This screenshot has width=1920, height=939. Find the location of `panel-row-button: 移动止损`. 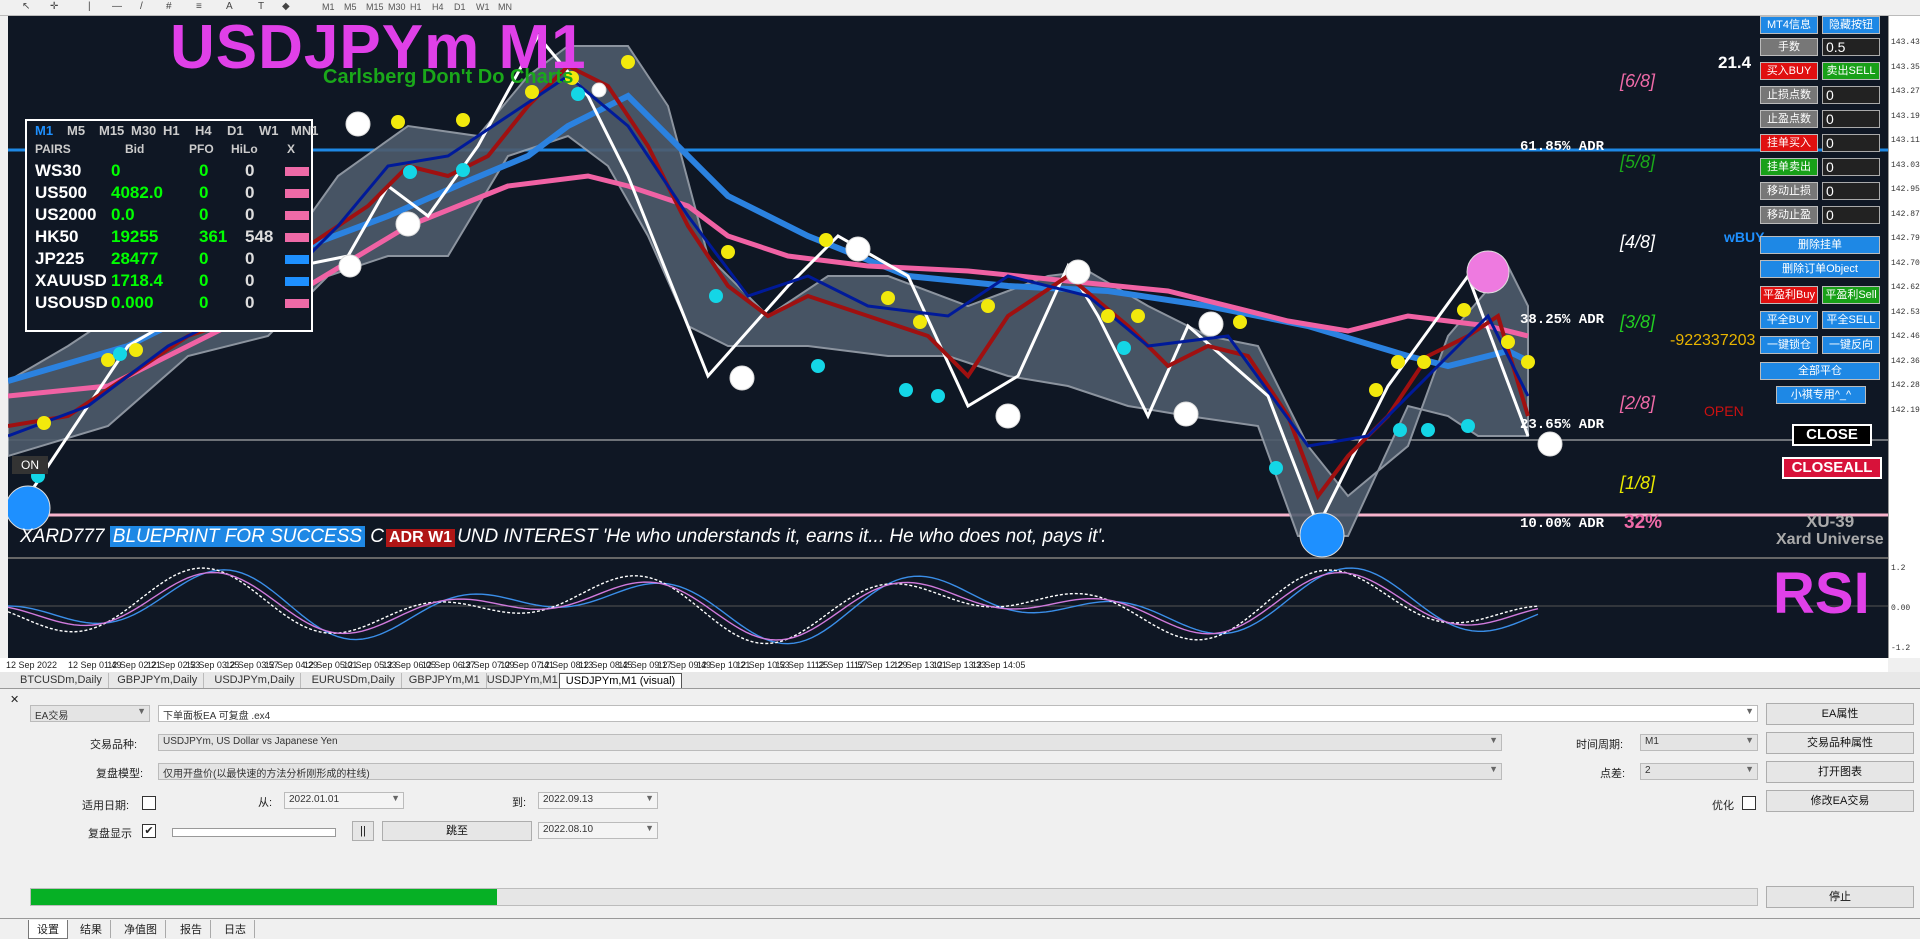

panel-row-button: 移动止损 is located at coordinates (1789, 191).